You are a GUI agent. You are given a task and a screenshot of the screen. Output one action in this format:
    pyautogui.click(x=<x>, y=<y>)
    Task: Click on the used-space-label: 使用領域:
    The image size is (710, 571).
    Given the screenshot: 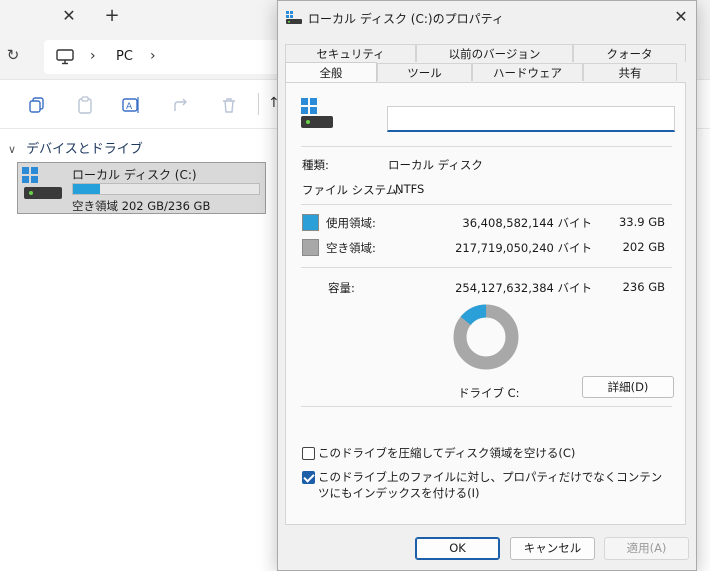 What is the action you would take?
    pyautogui.click(x=351, y=223)
    